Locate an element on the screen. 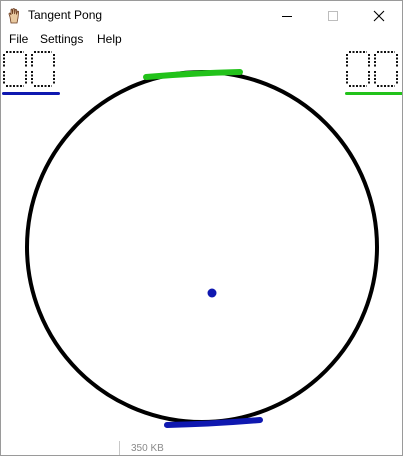 The width and height of the screenshot is (403, 456). close-button is located at coordinates (379, 16).